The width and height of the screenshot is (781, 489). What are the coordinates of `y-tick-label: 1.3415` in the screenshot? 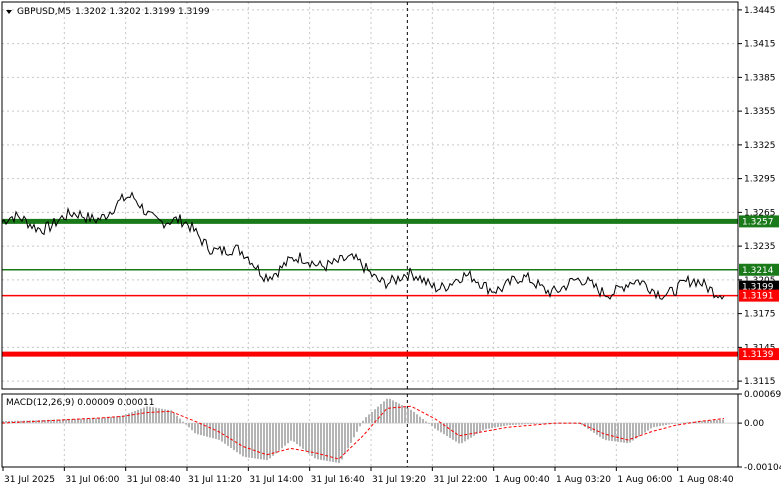 It's located at (760, 45).